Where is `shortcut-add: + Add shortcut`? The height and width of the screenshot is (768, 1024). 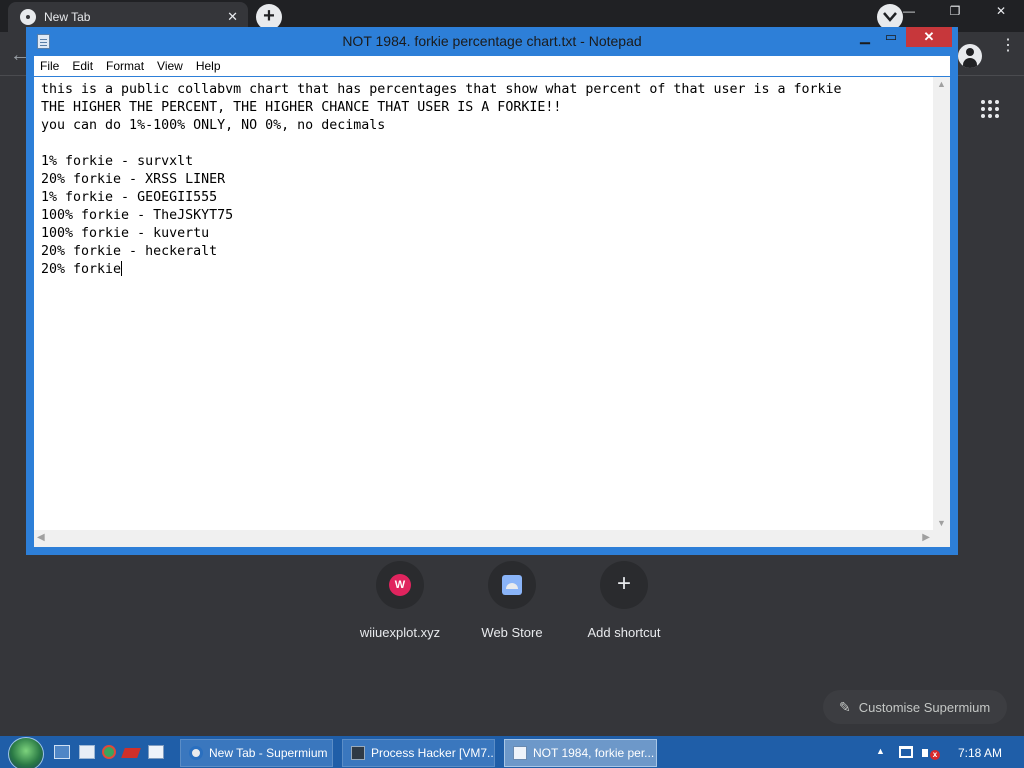 shortcut-add: + Add shortcut is located at coordinates (624, 600).